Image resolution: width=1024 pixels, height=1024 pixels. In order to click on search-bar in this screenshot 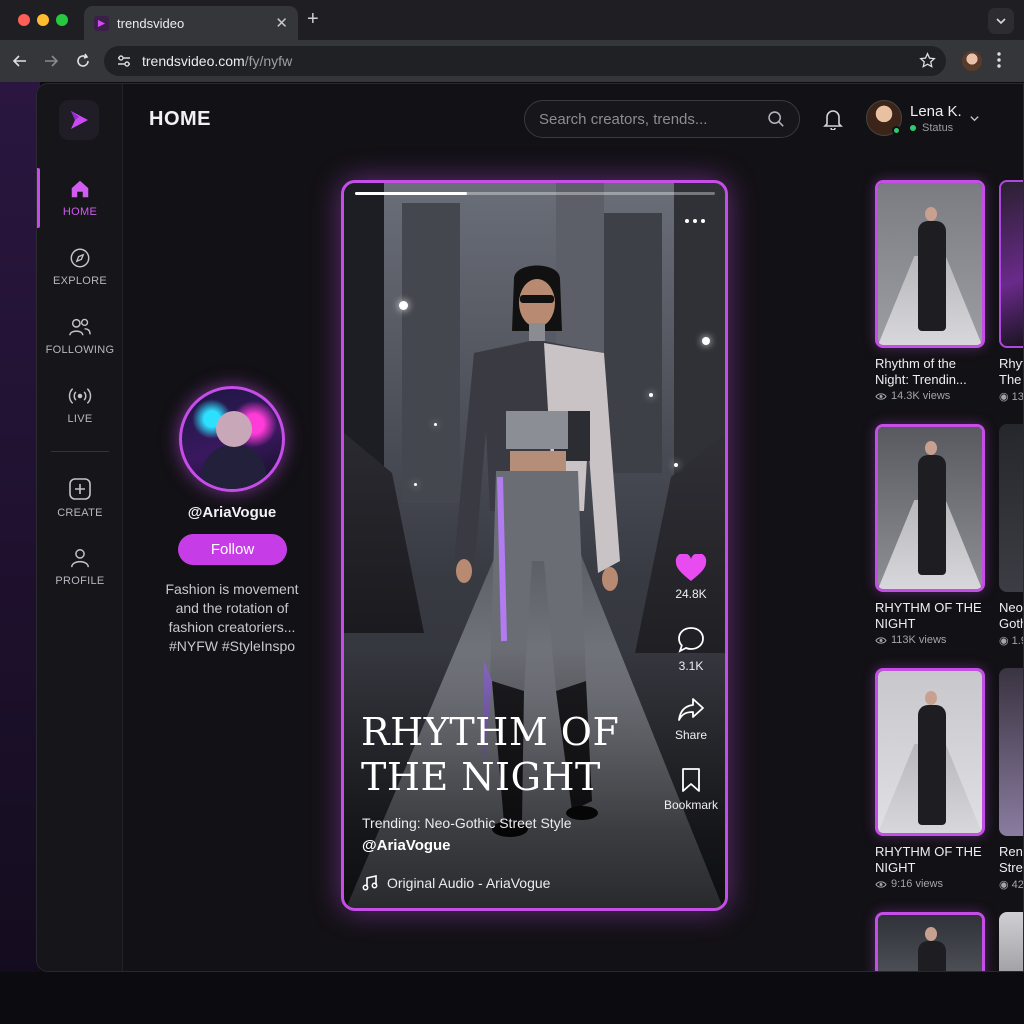, I will do `click(662, 119)`.